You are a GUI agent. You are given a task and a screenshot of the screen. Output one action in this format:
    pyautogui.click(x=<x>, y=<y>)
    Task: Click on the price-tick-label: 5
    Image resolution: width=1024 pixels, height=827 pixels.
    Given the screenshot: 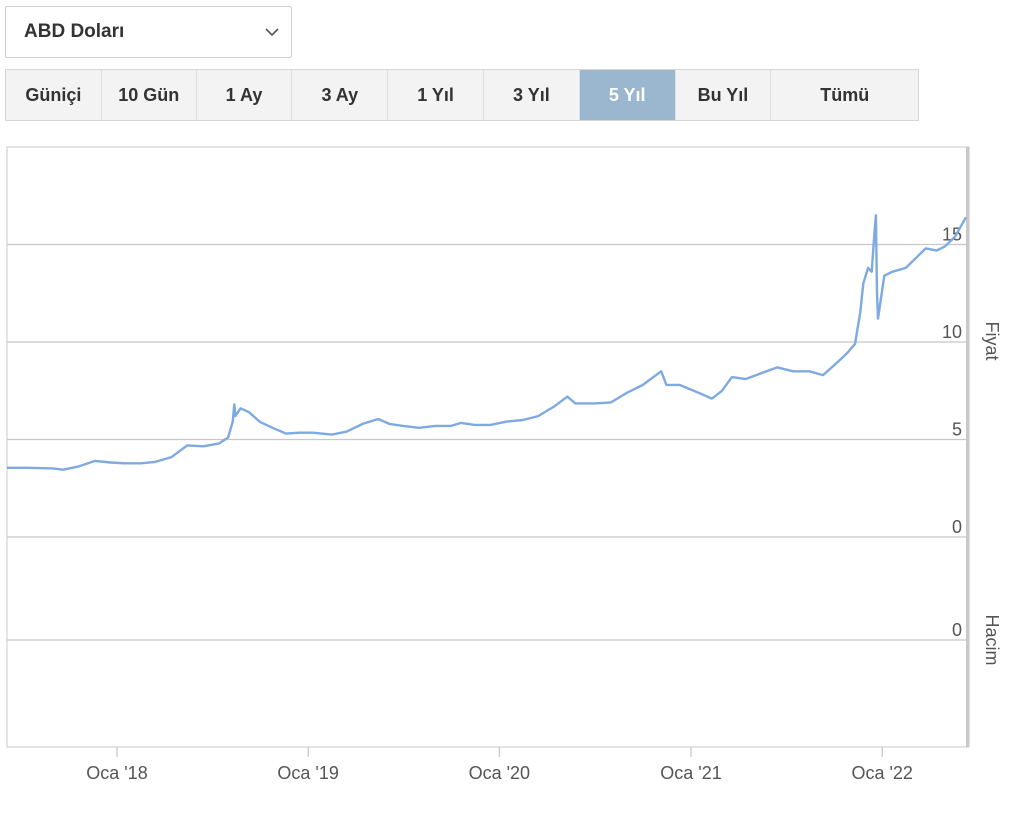 What is the action you would take?
    pyautogui.click(x=957, y=430)
    